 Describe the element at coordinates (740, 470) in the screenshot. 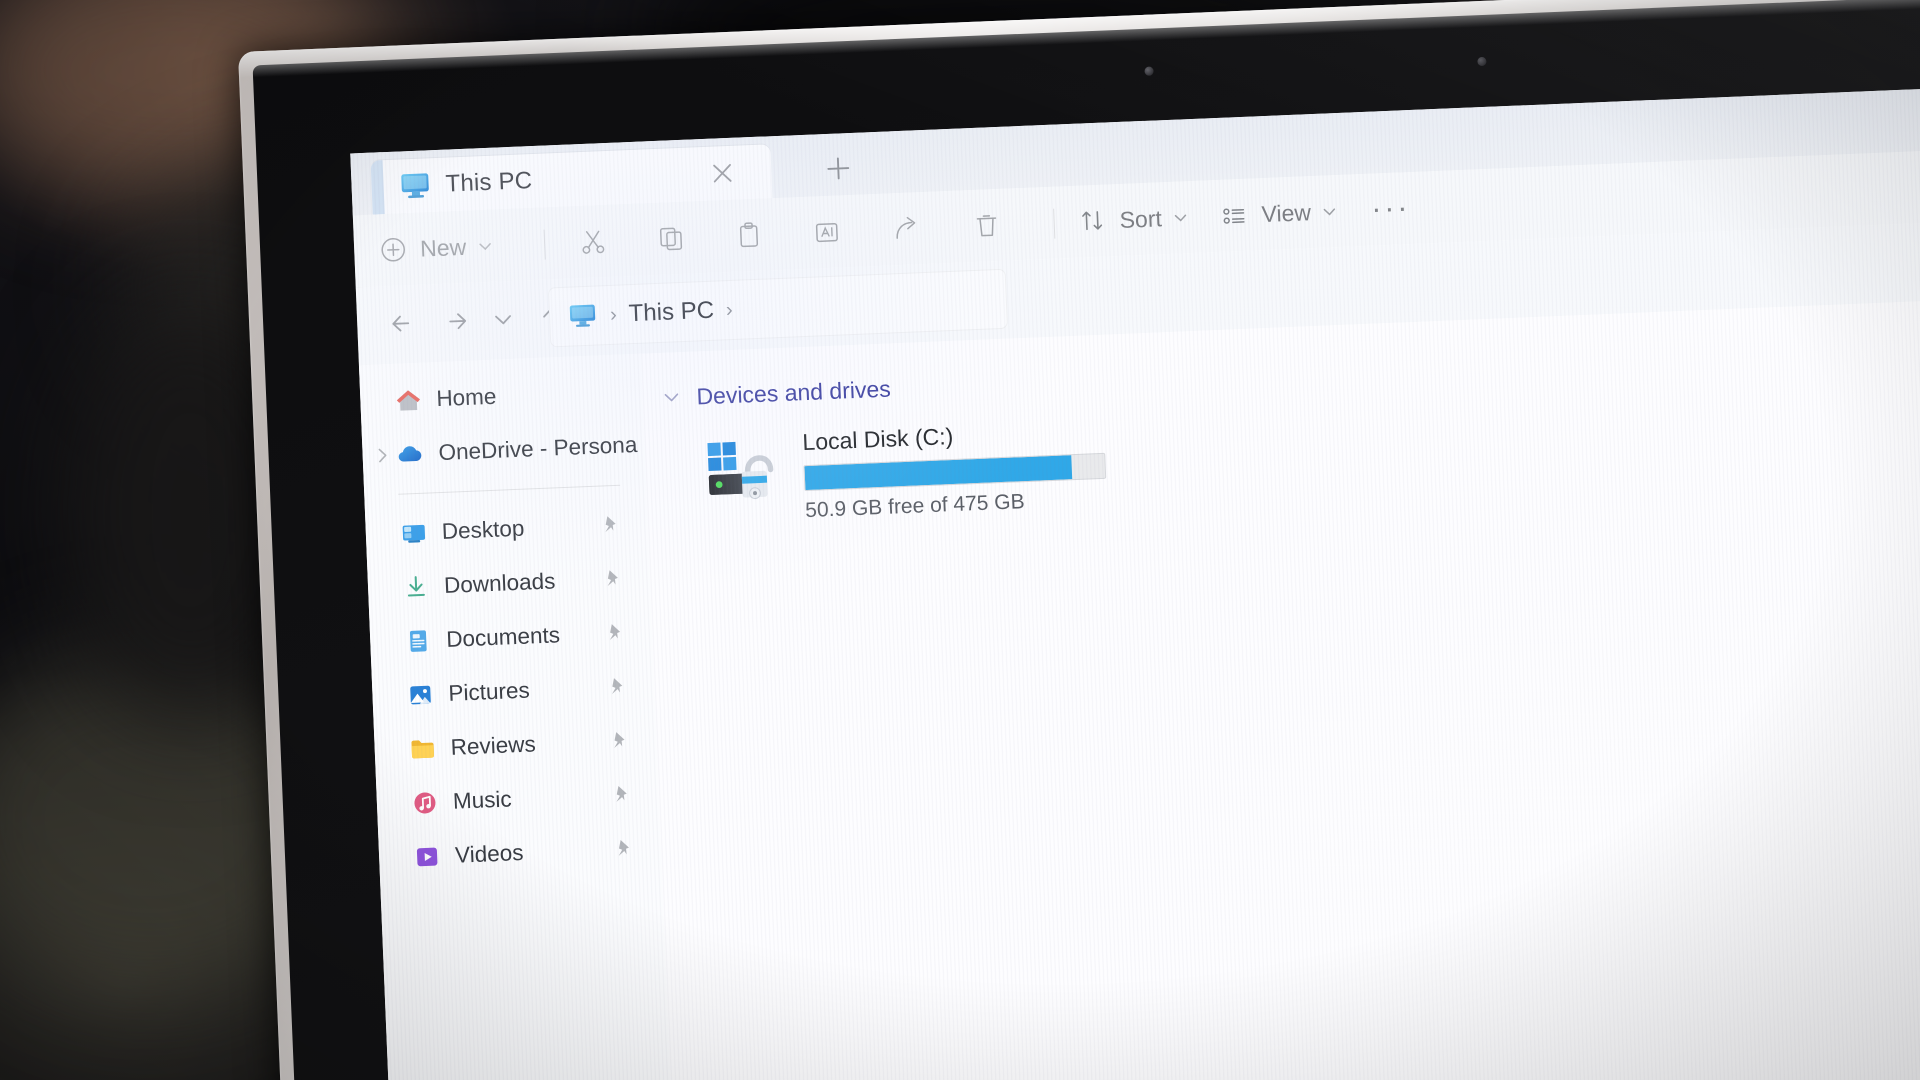

I see `windows-drive-bitlocker-icon` at that location.